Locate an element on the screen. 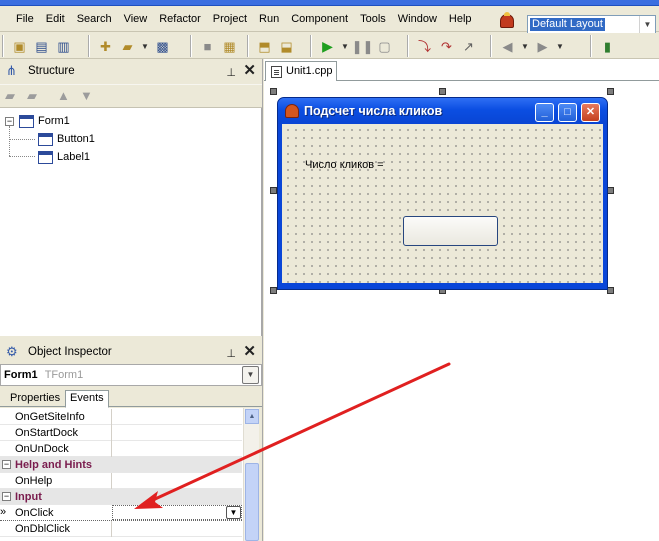 Image resolution: width=659 pixels, height=541 pixels. menu-window: Window is located at coordinates (417, 19).